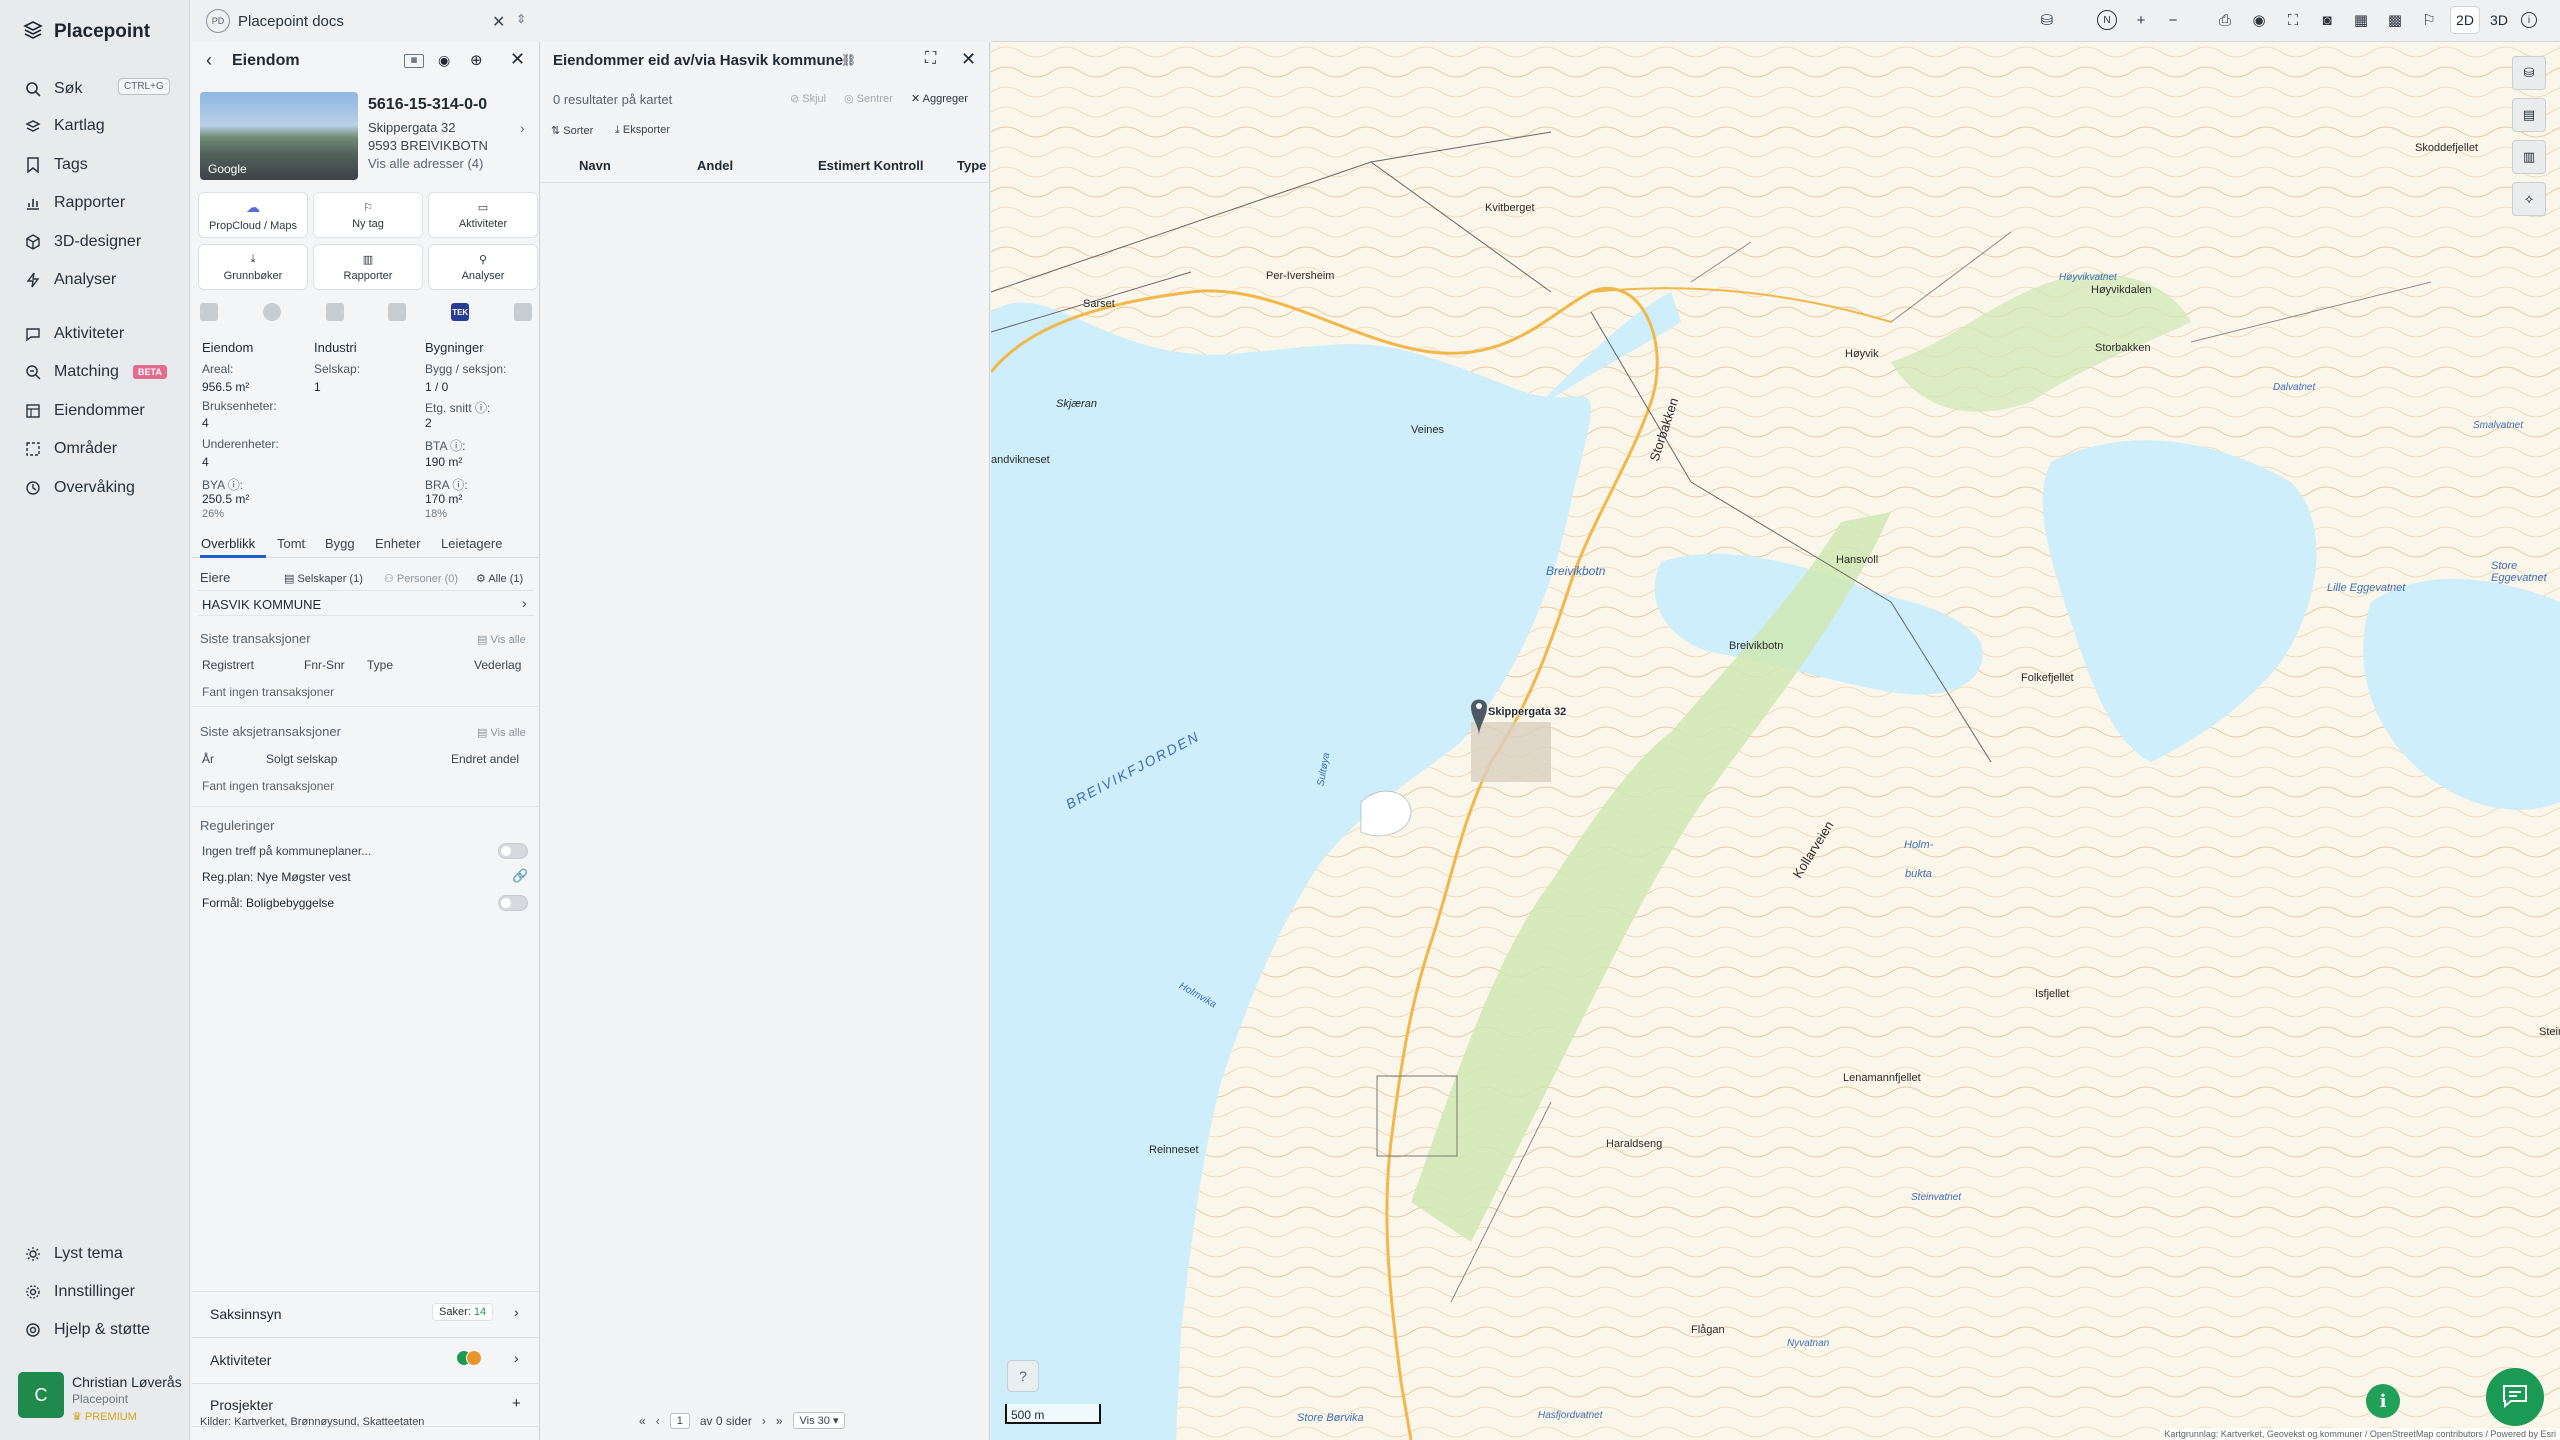 The image size is (2560, 1440). I want to click on mode-3d-button: 3D, so click(2499, 20).